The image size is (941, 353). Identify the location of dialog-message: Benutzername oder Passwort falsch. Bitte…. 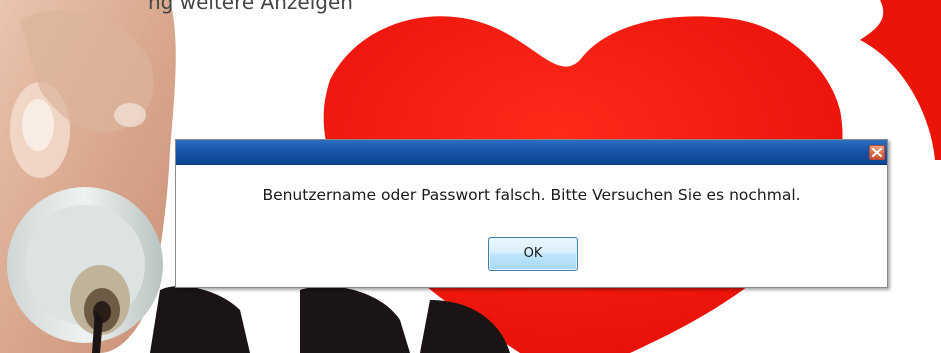
(531, 195).